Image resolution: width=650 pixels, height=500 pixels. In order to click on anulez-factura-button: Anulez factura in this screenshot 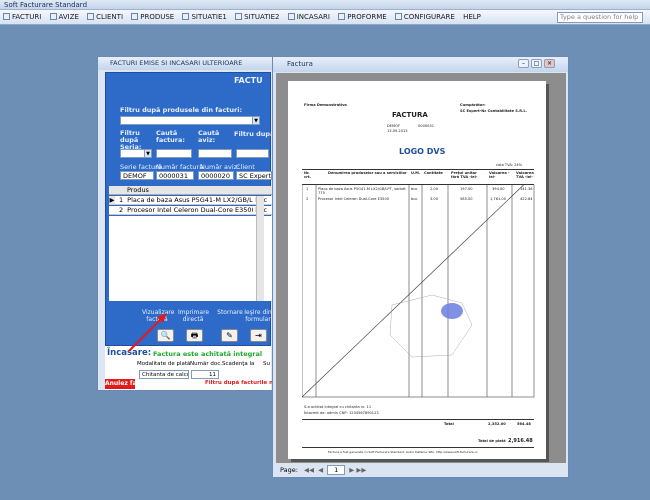, I will do `click(129, 384)`.